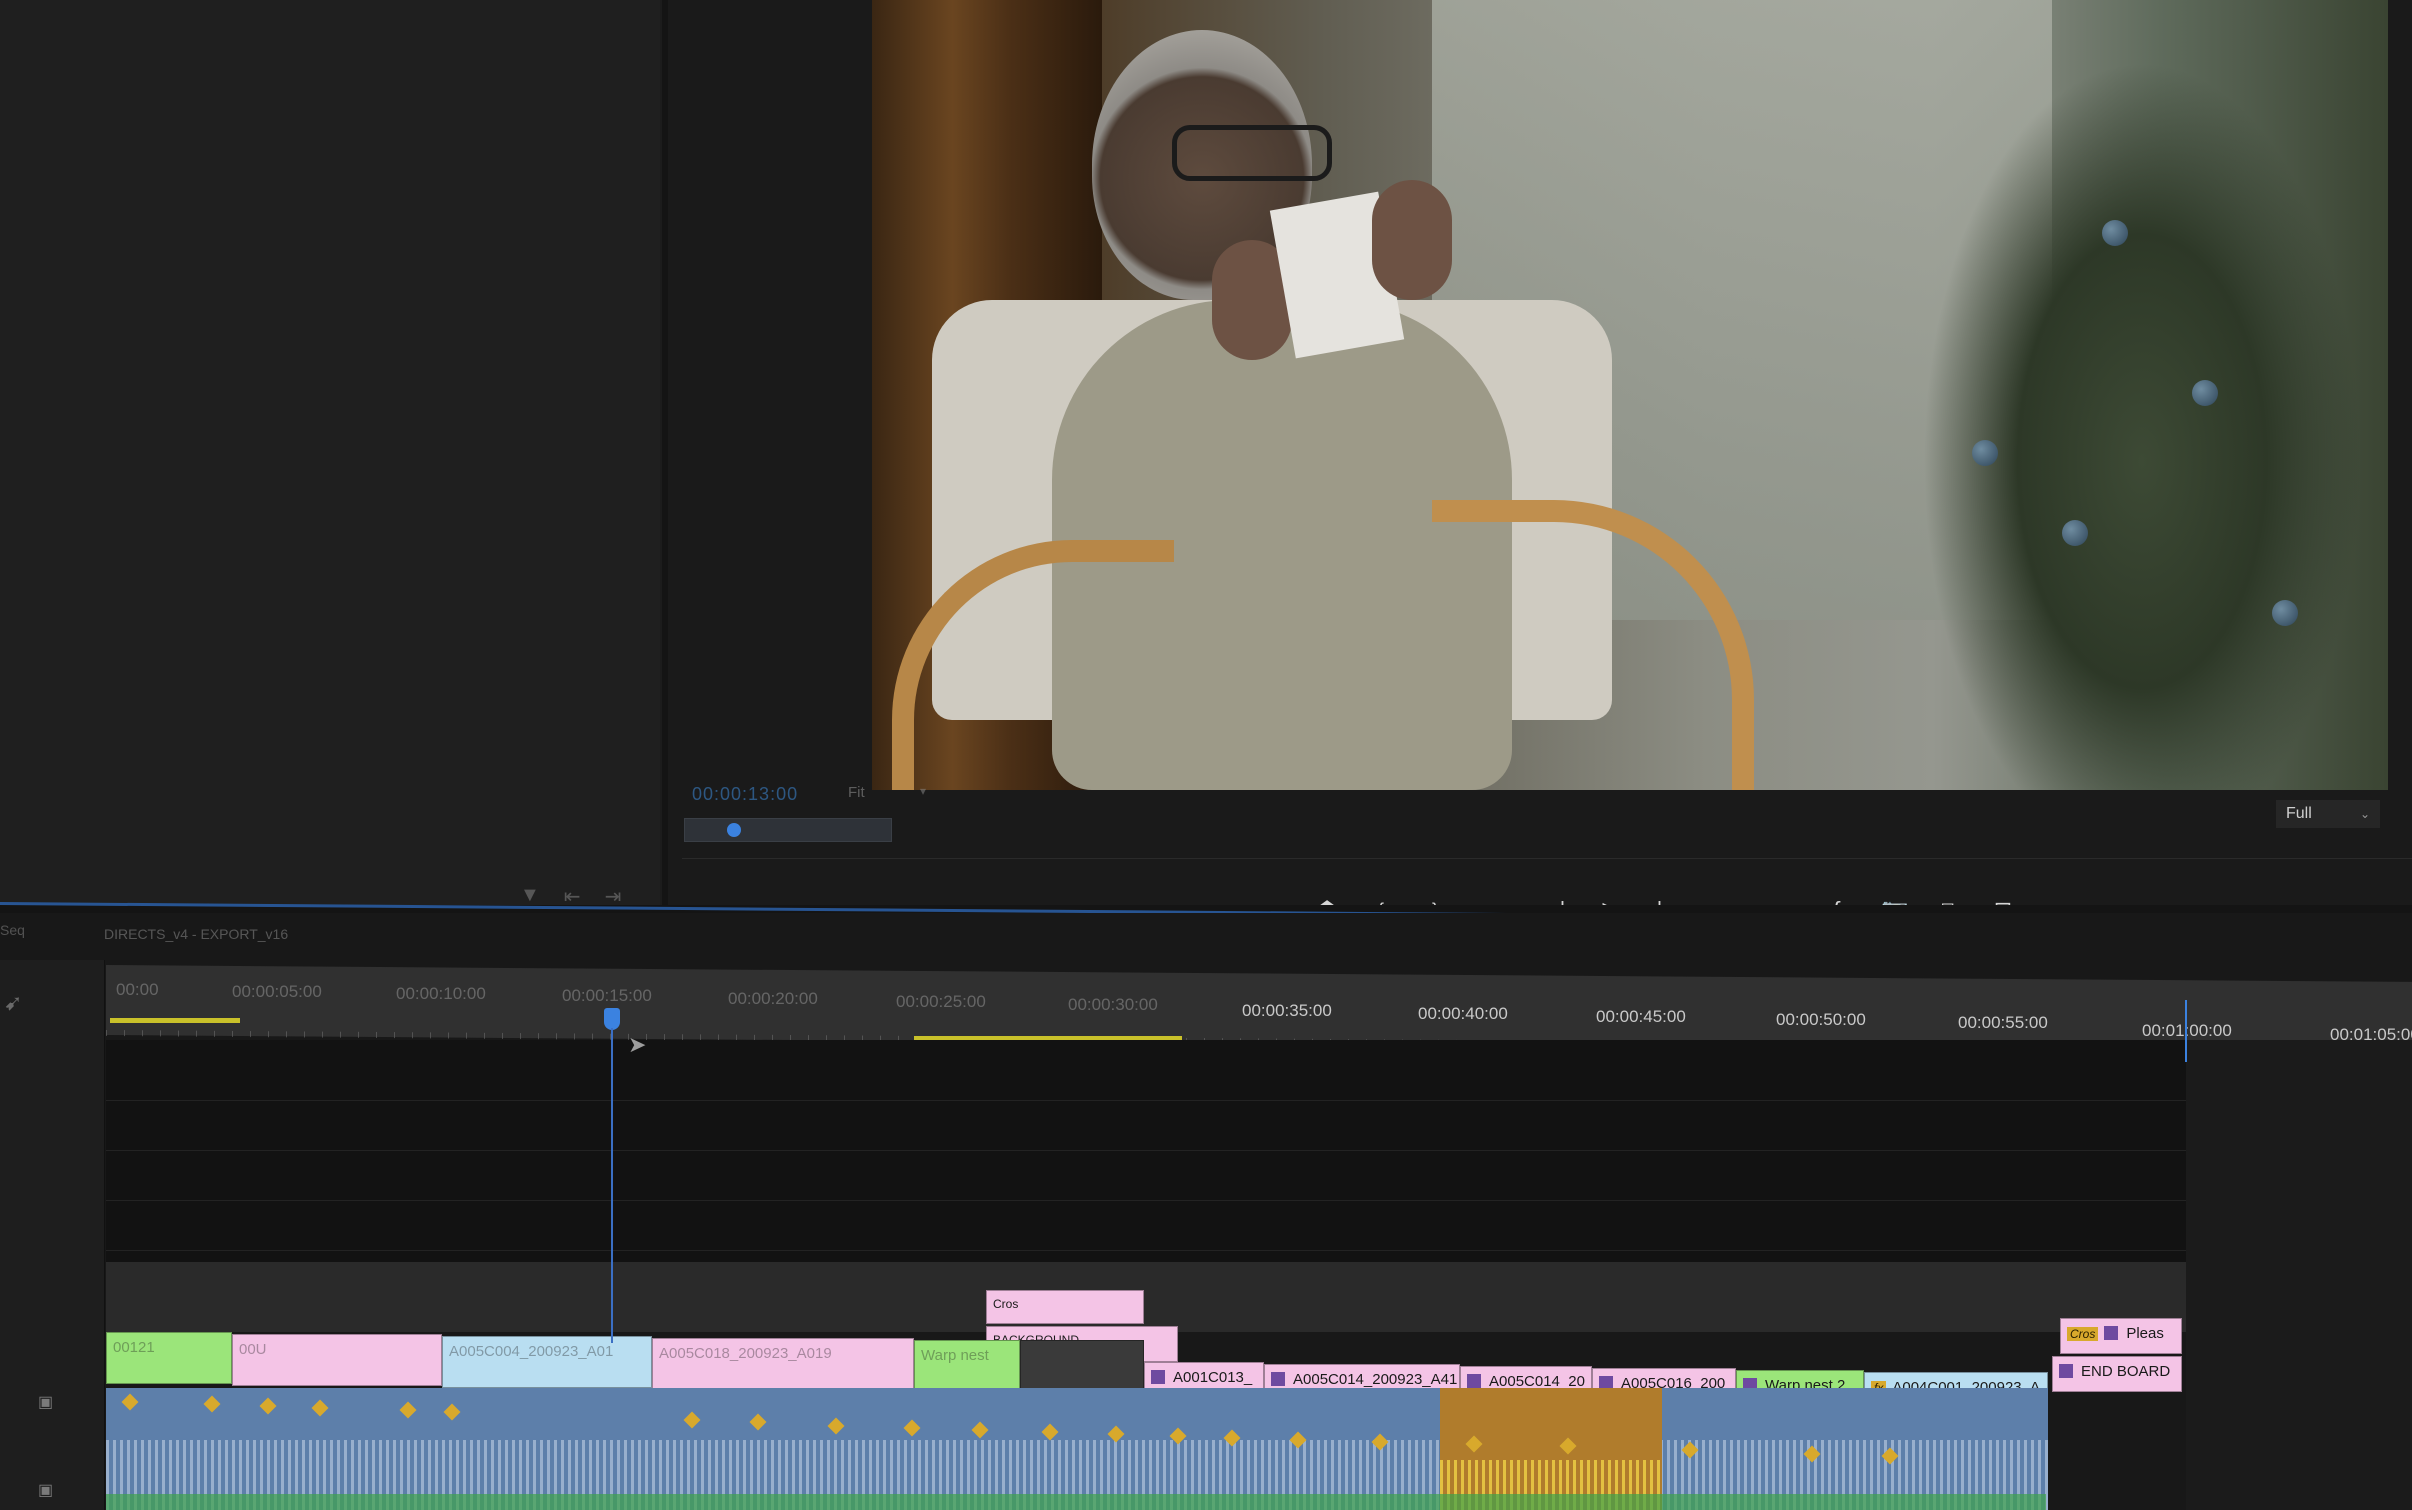  Describe the element at coordinates (137, 989) in the screenshot. I see `ruler-label: 00:00` at that location.